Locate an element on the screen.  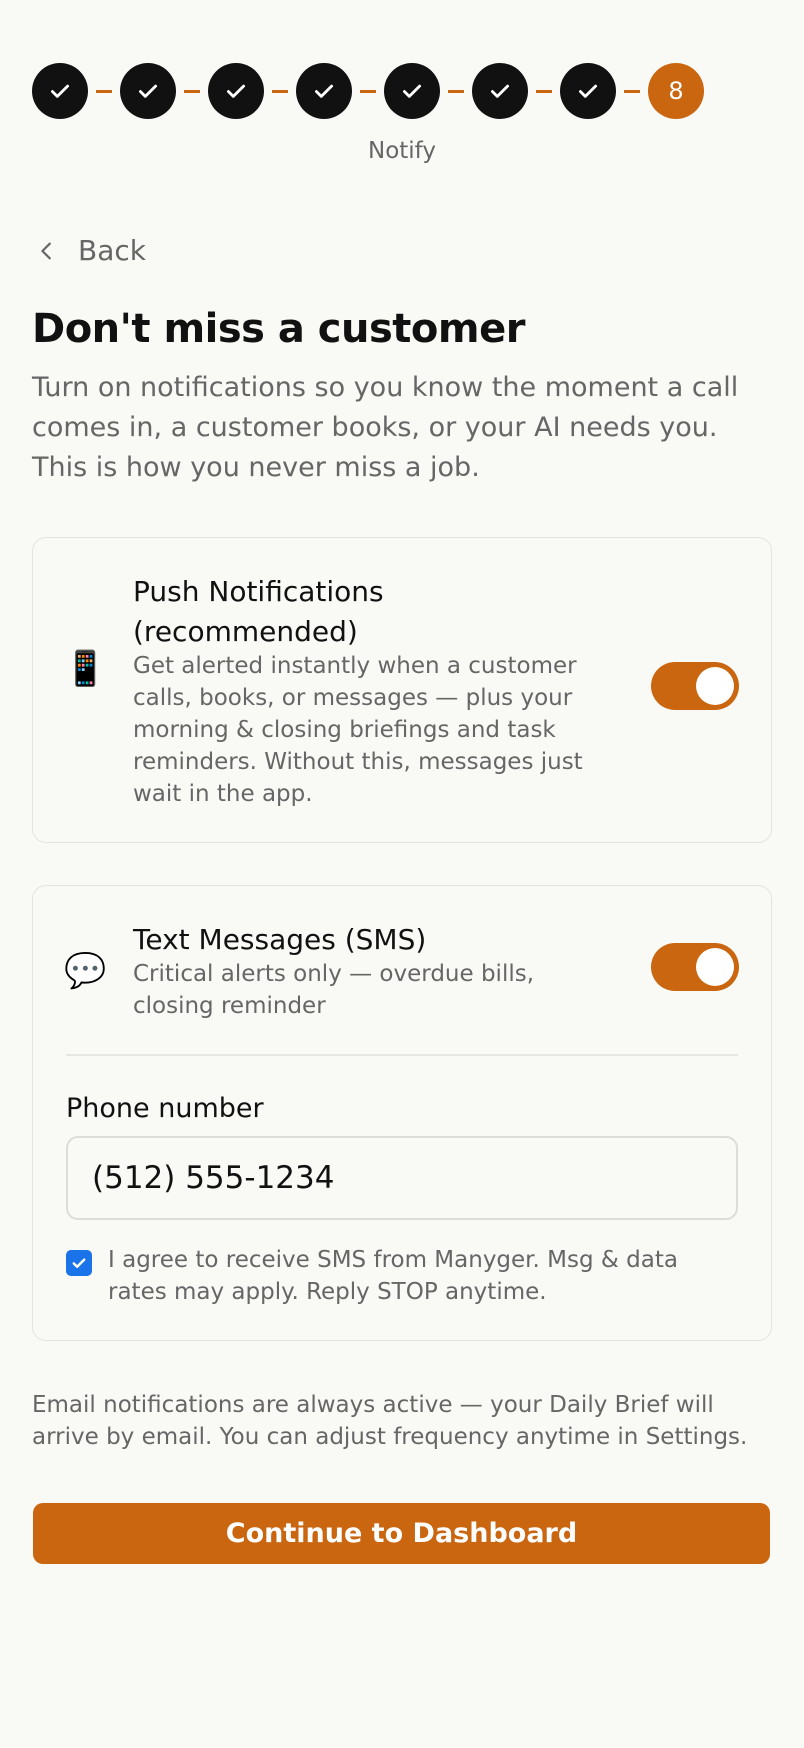
sms-toggle is located at coordinates (695, 967).